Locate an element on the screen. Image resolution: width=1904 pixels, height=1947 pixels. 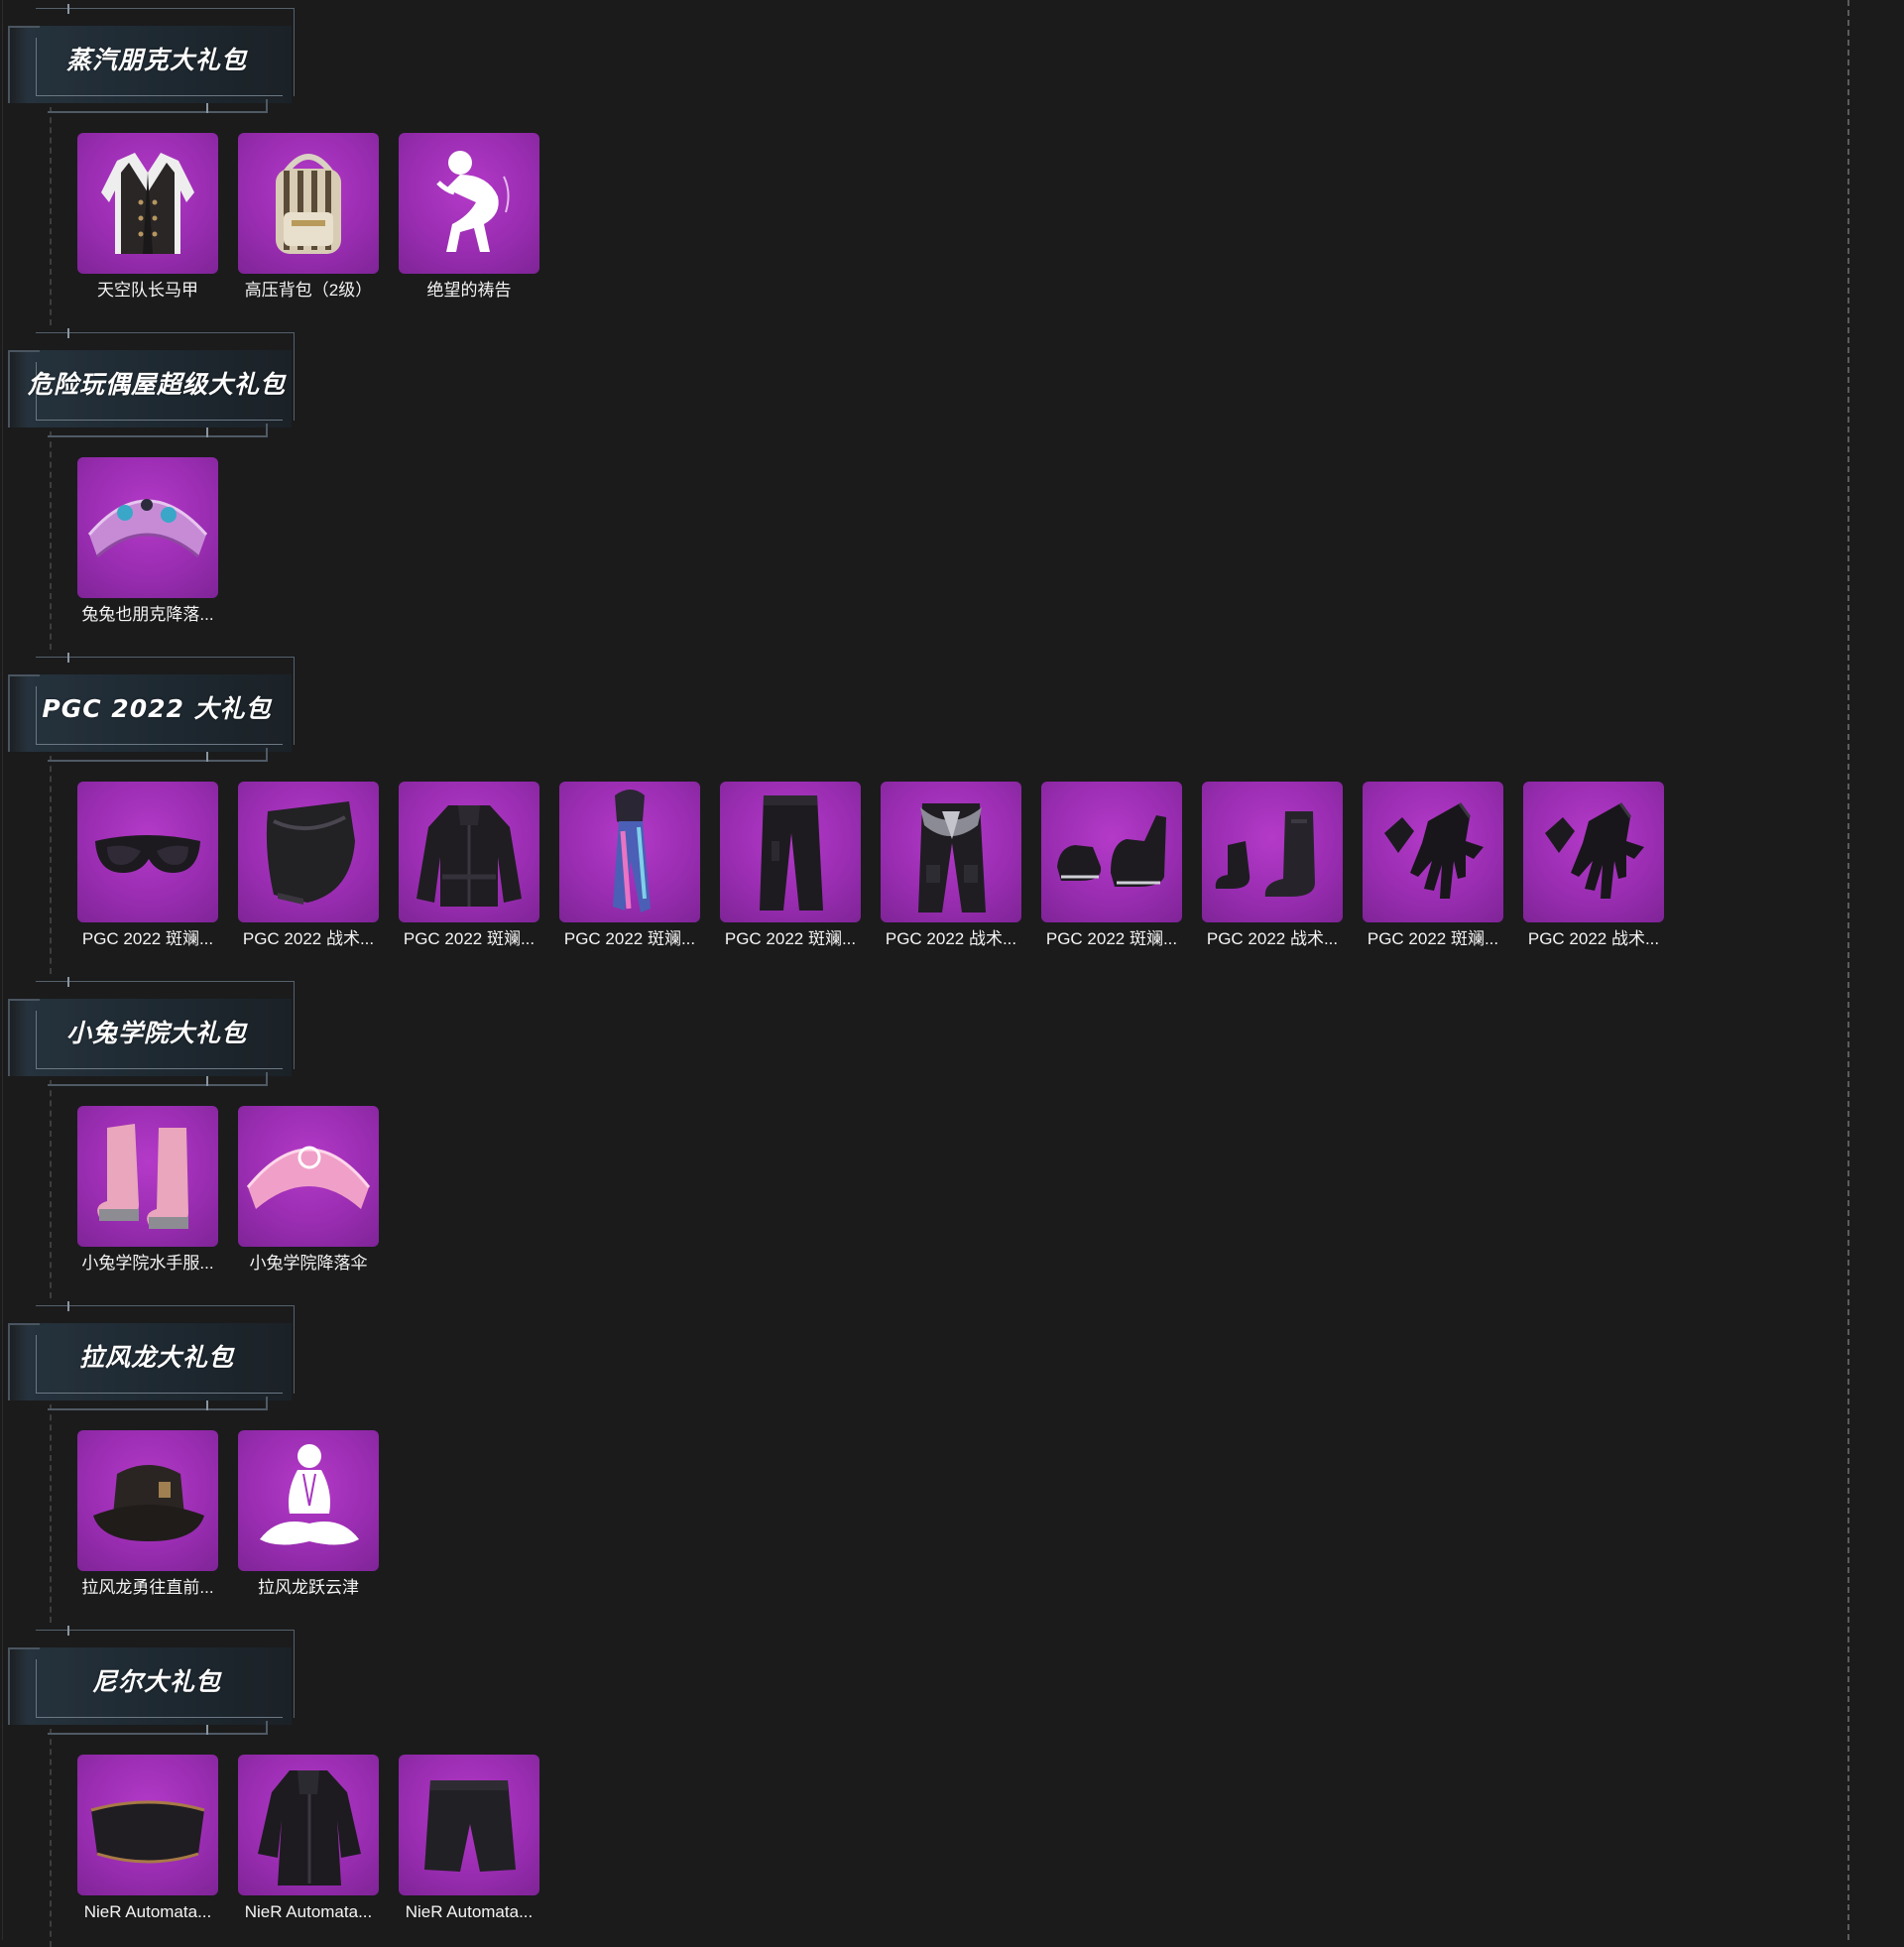
item-label: 高压背包（2级） is located at coordinates (308, 290).